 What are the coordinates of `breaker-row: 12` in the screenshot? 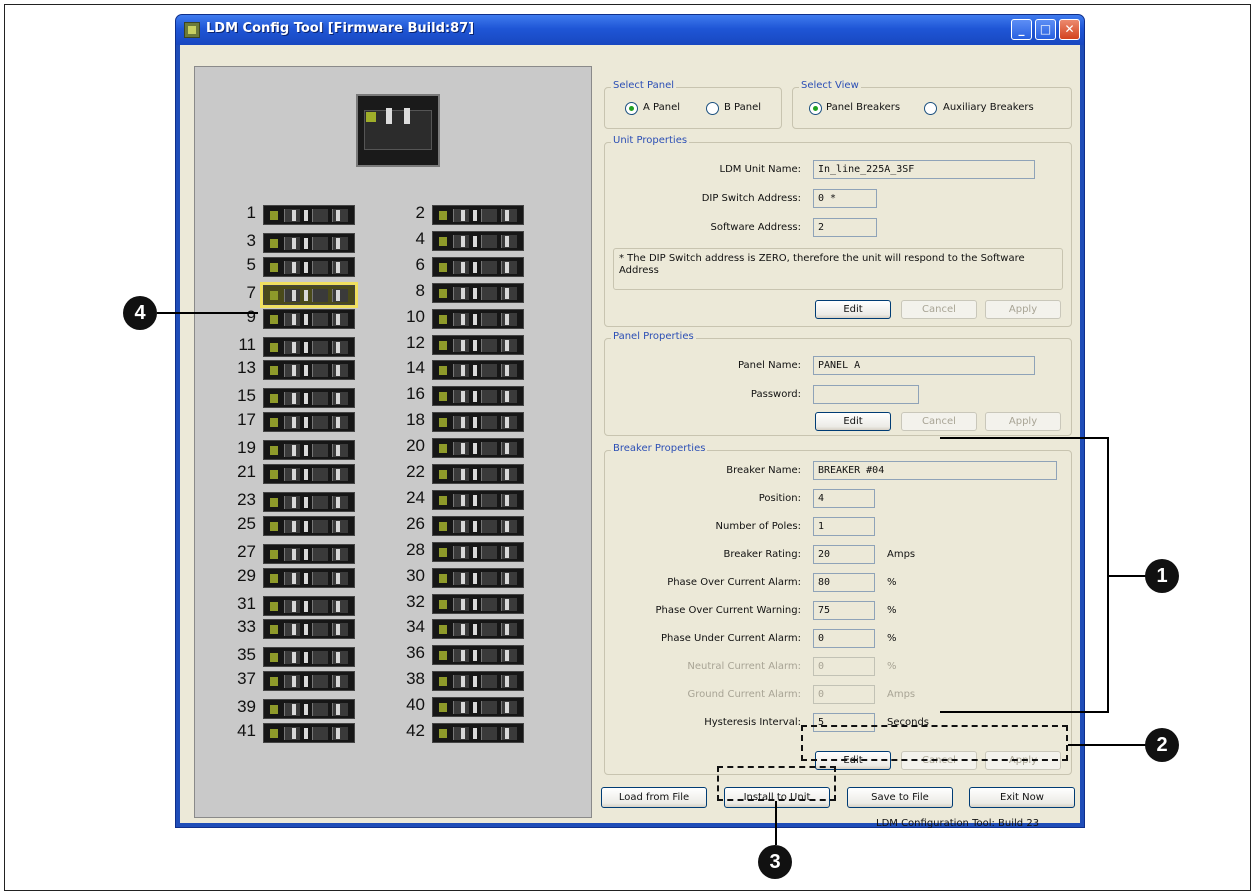 It's located at (394, 344).